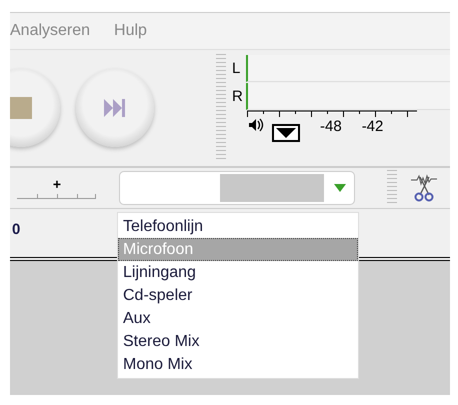 The width and height of the screenshot is (458, 405). I want to click on scale-label: -42, so click(373, 126).